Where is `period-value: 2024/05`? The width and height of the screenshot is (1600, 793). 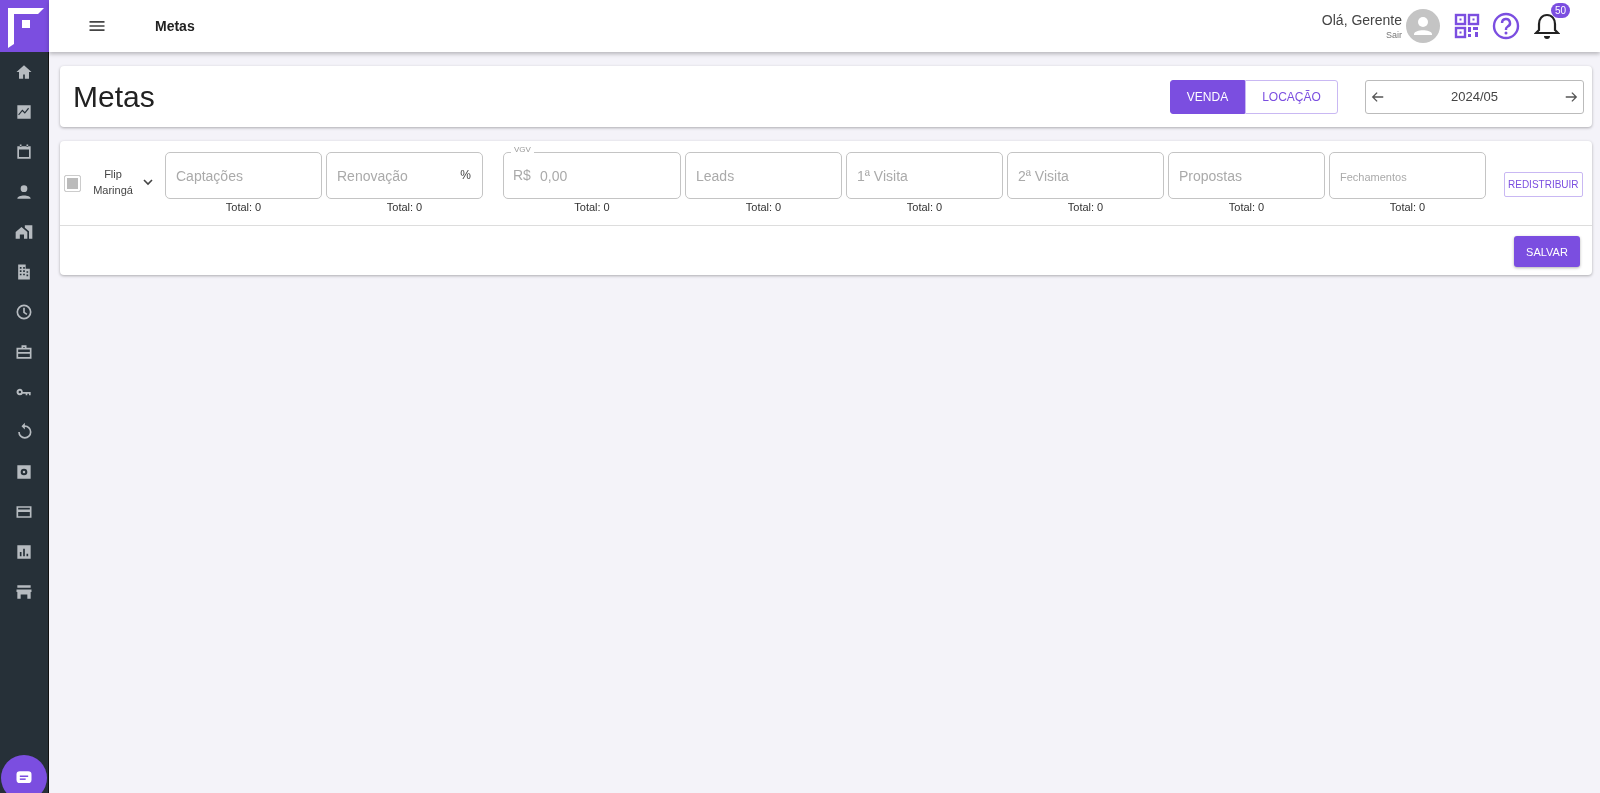
period-value: 2024/05 is located at coordinates (1474, 96).